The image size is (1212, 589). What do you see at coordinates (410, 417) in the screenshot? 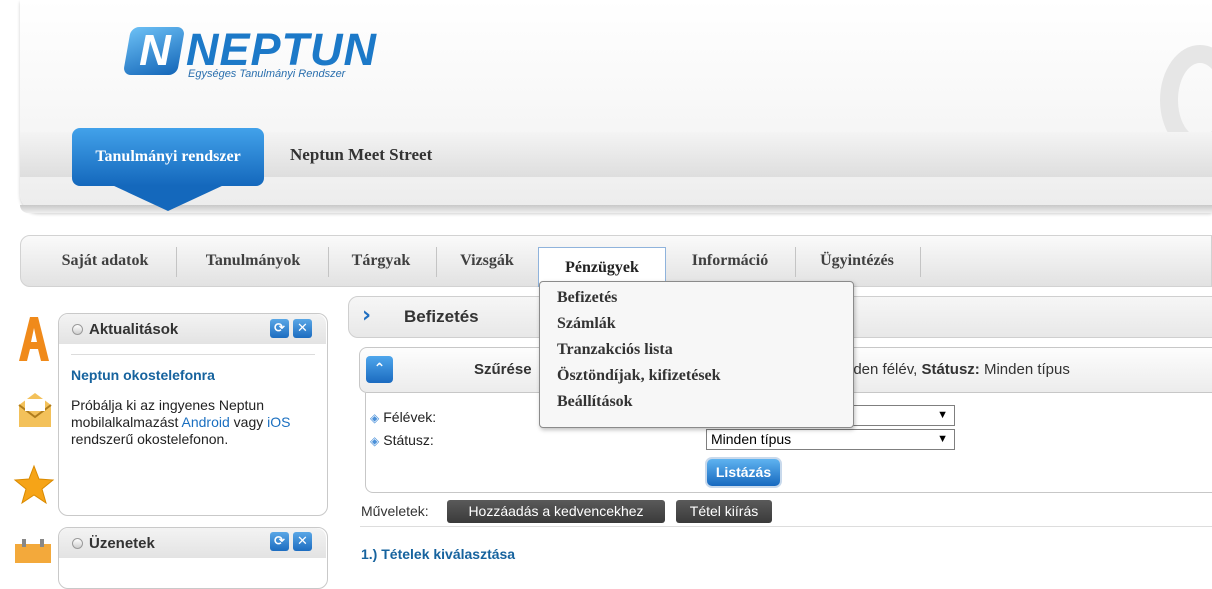
I see `semesters-label-text: Félévek:` at bounding box center [410, 417].